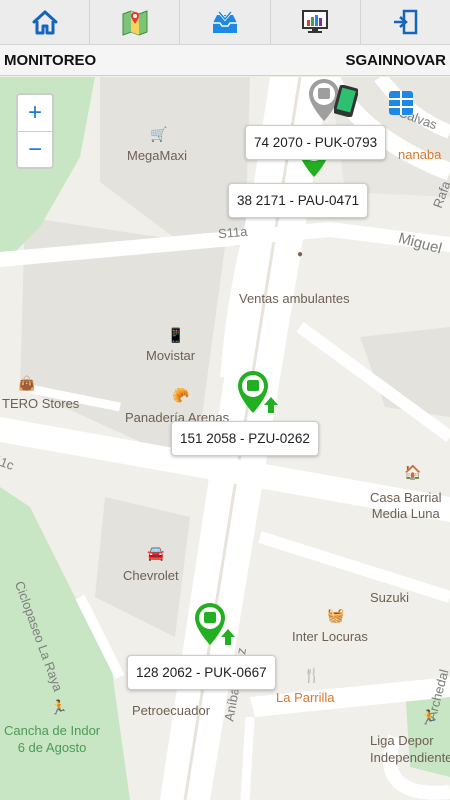  Describe the element at coordinates (330, 636) in the screenshot. I see `poi-inter-locuras: Inter Locuras` at that location.